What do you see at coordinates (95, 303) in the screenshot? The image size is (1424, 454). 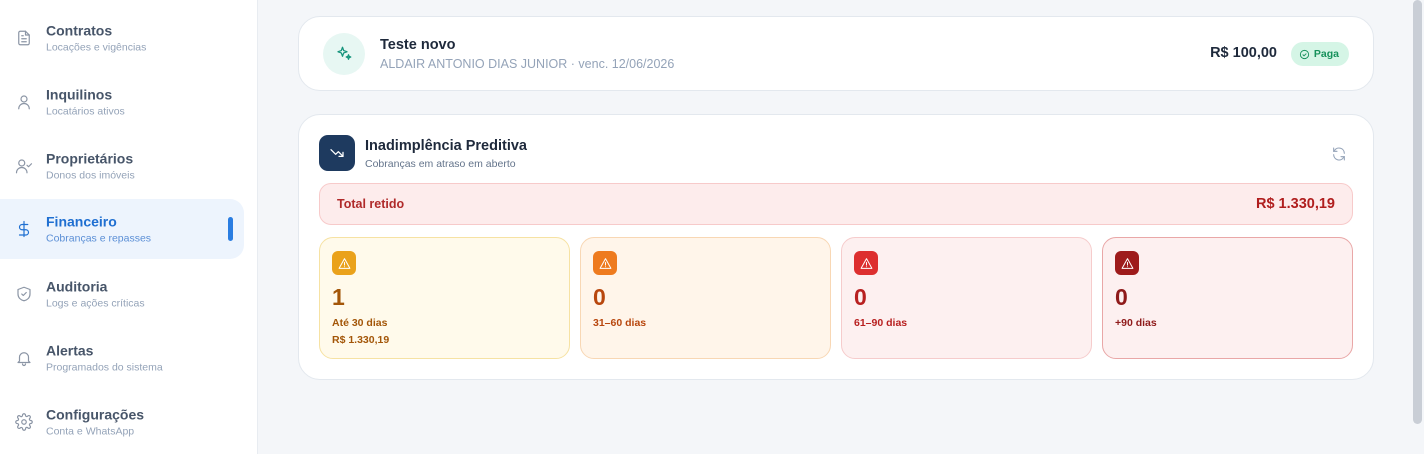 I see `sidebar-item-subtitle: Logs e ações críticas` at bounding box center [95, 303].